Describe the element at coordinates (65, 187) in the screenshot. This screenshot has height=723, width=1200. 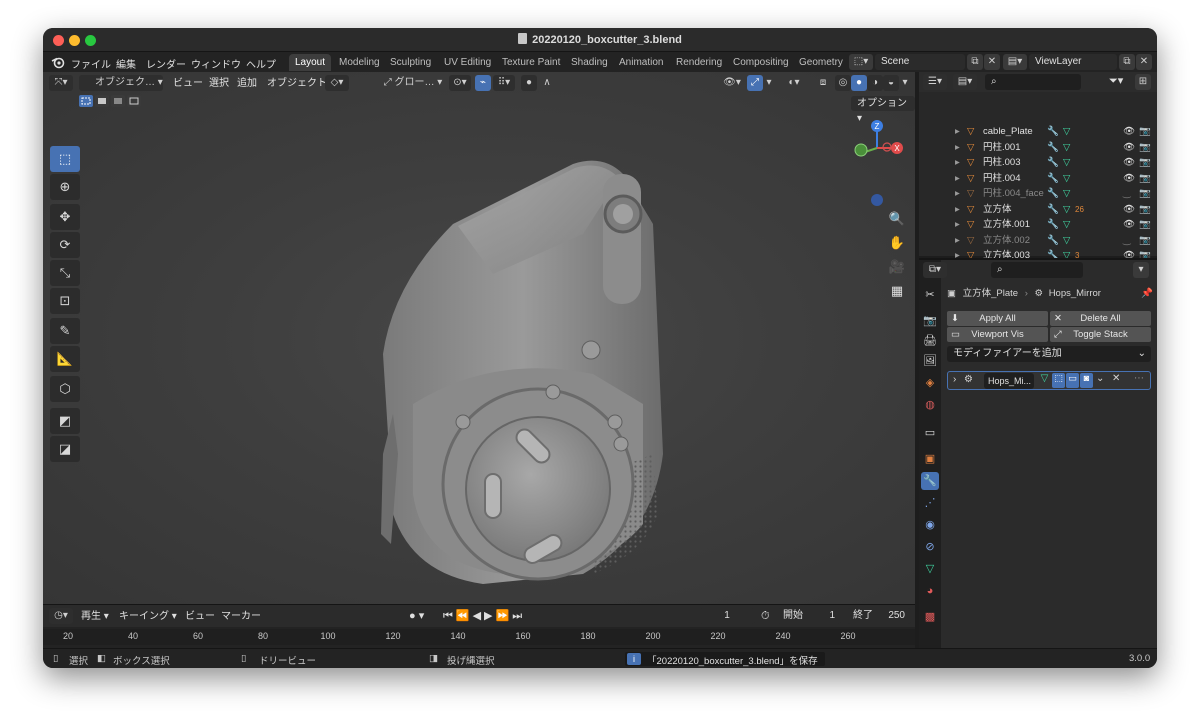
I see `cursor-tool-icon: ⊕` at that location.